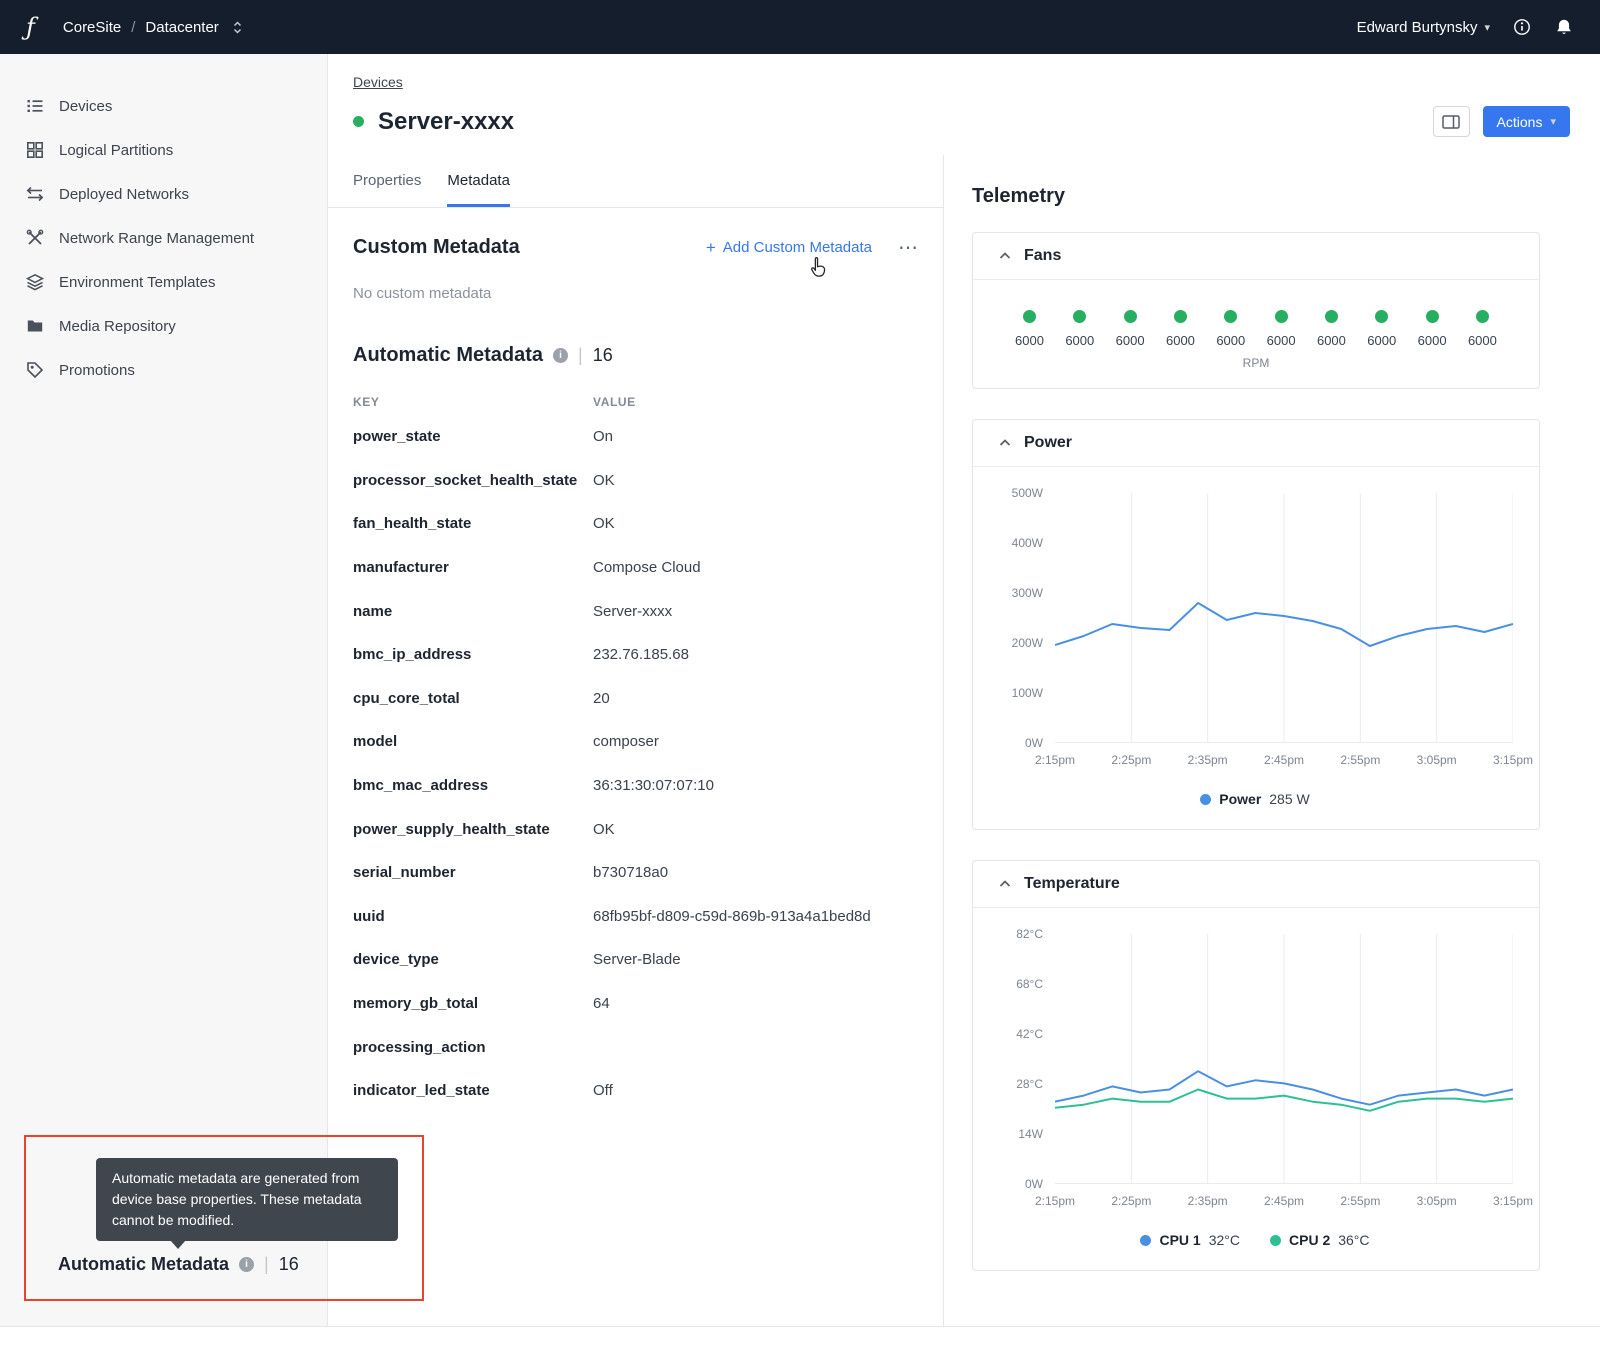  Describe the element at coordinates (604, 480) in the screenshot. I see `metadata-value: OK` at that location.